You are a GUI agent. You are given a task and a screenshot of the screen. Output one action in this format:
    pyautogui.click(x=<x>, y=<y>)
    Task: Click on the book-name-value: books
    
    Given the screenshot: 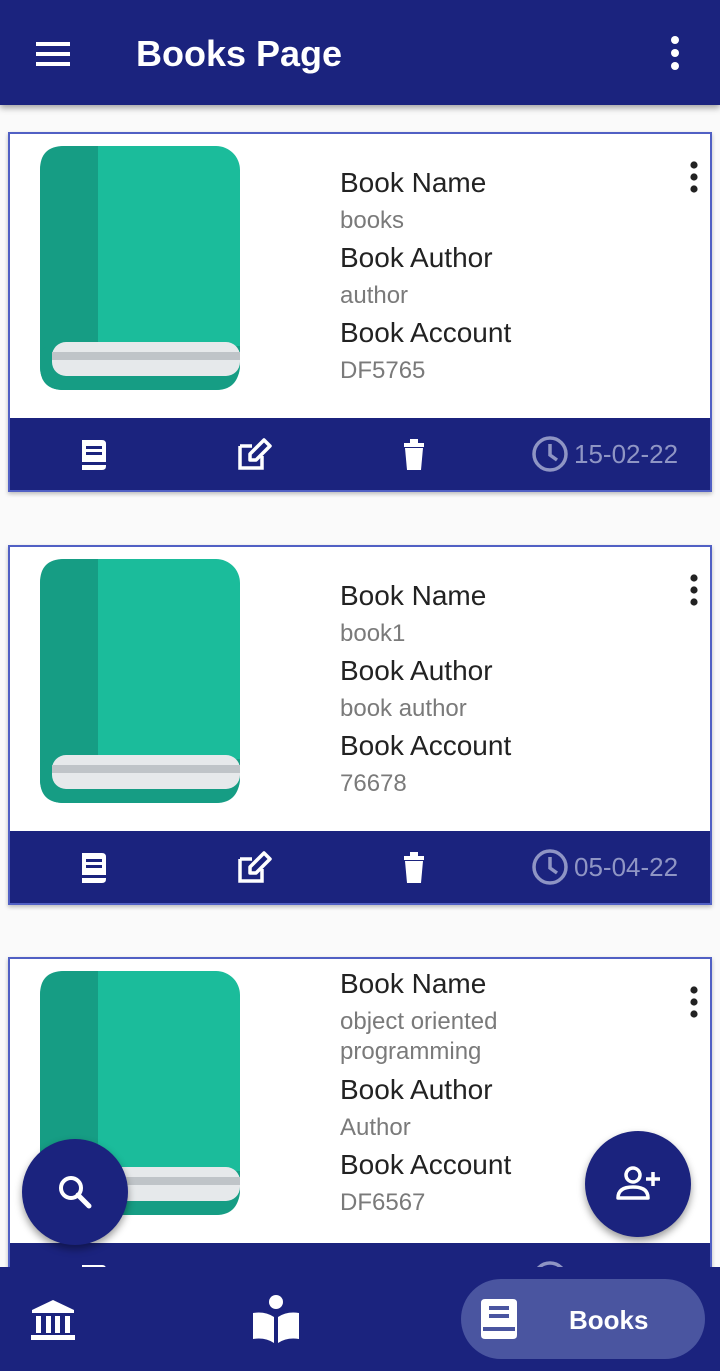 What is the action you would take?
    pyautogui.click(x=372, y=220)
    